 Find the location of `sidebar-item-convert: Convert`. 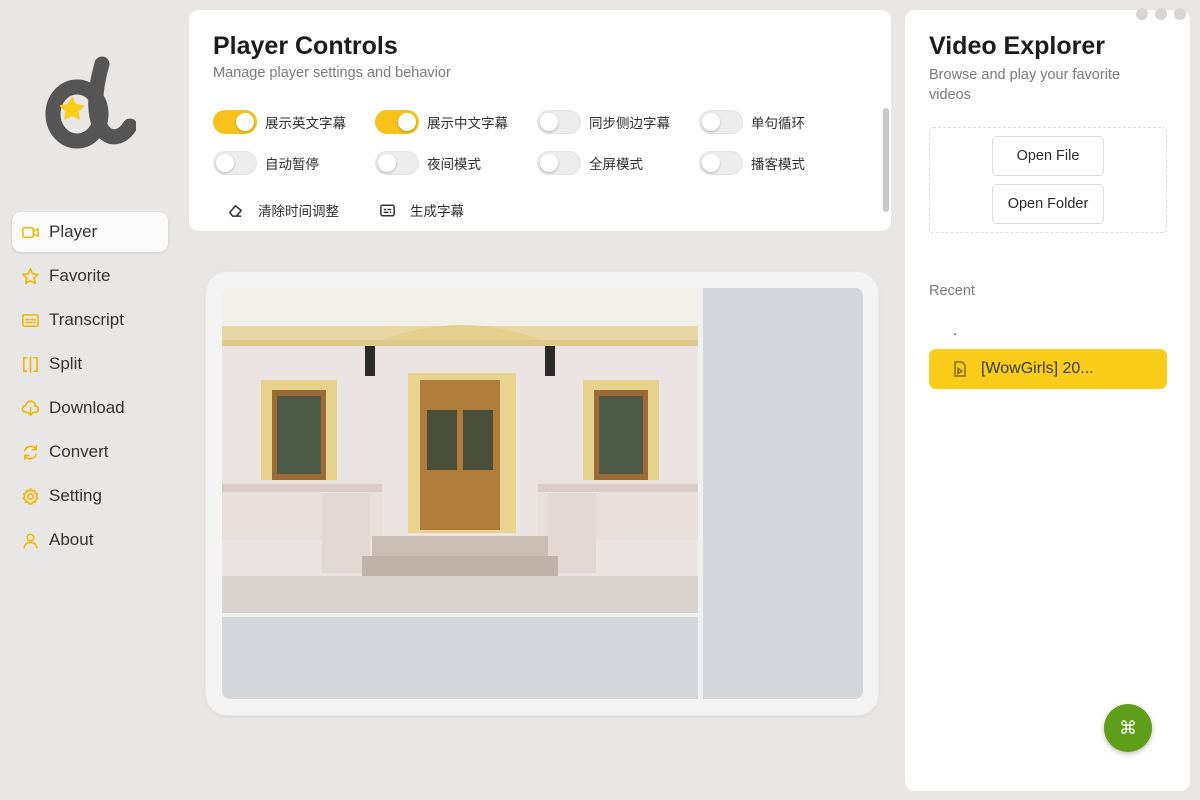

sidebar-item-convert: Convert is located at coordinates (90, 452).